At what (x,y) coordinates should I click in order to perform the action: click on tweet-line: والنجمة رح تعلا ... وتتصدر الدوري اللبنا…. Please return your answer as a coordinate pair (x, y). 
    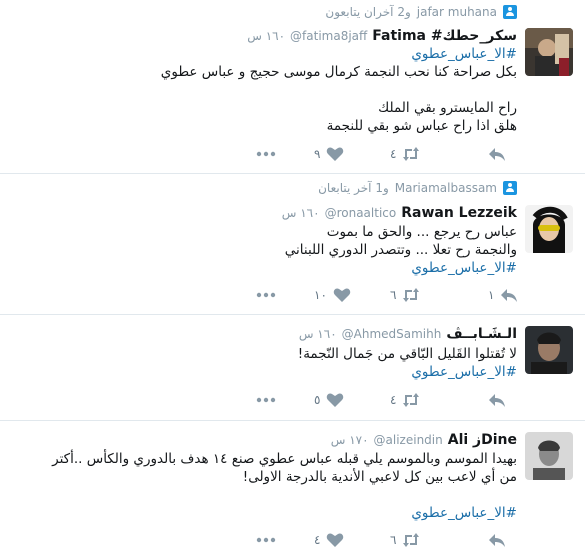
    Looking at the image, I should click on (400, 250).